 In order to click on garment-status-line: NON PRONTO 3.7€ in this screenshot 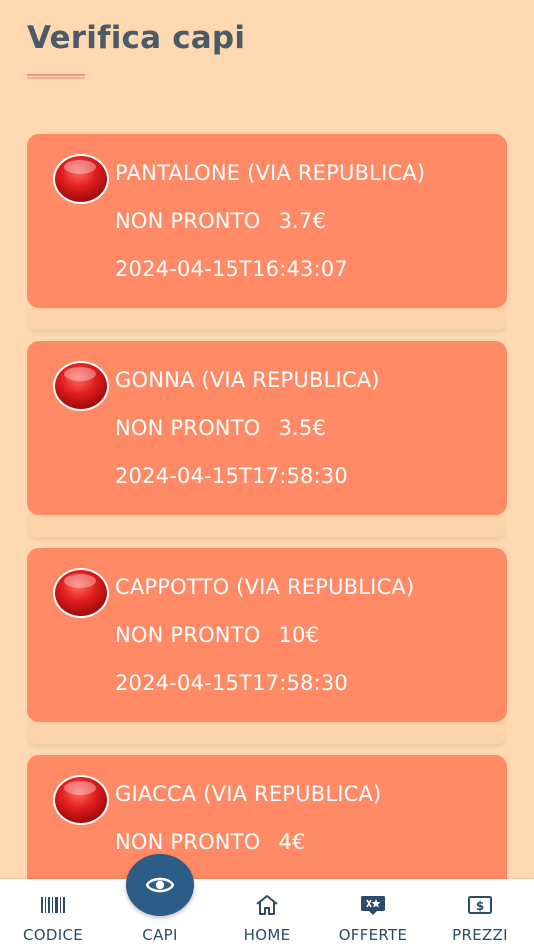, I will do `click(220, 221)`.